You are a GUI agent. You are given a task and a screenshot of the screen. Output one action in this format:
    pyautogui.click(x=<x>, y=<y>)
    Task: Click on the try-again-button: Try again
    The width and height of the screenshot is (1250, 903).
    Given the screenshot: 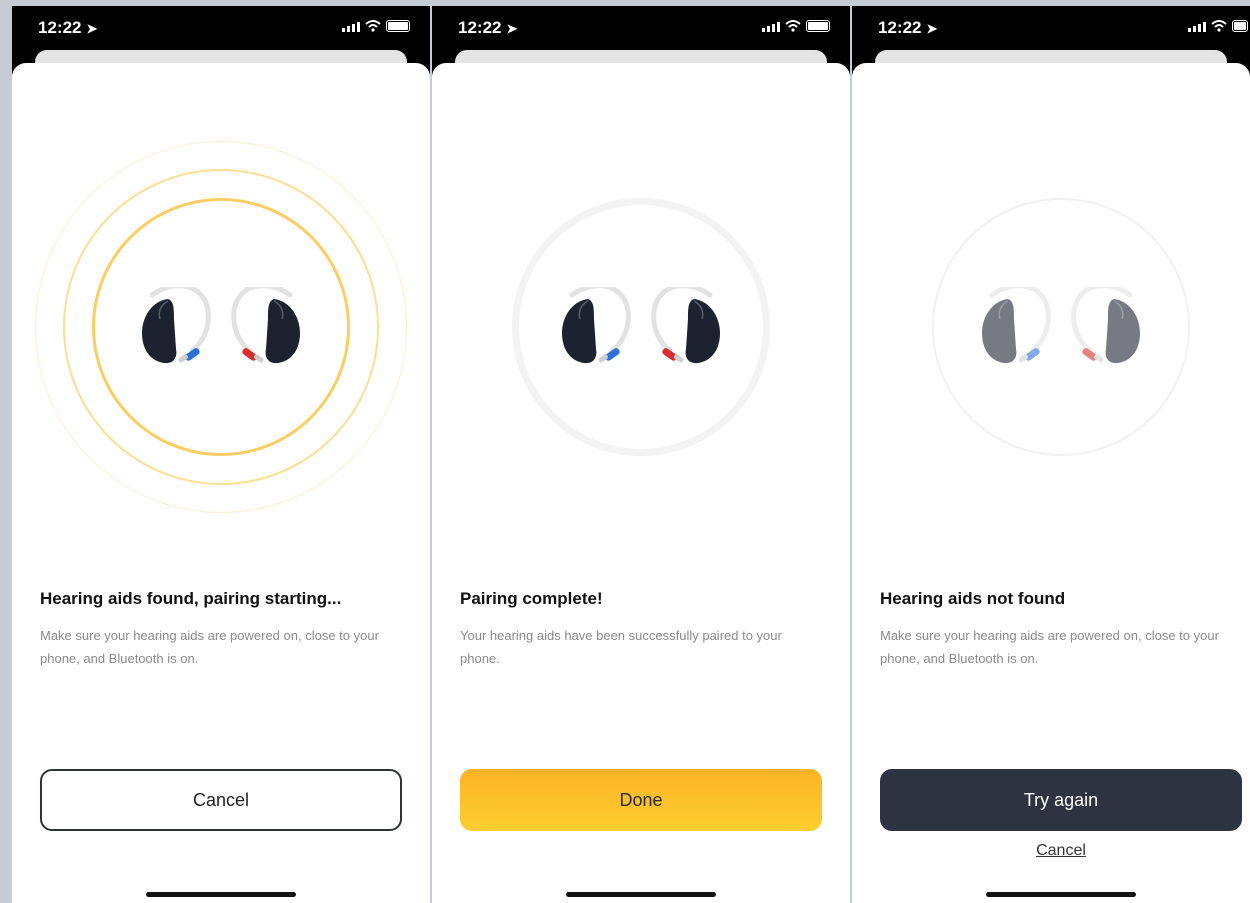 What is the action you would take?
    pyautogui.click(x=1061, y=800)
    